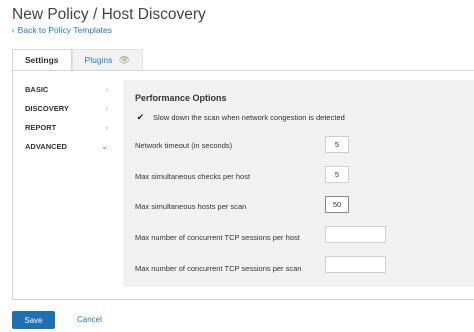 This screenshot has width=474, height=332. I want to click on sidebar-item-label: BASIC, so click(37, 89).